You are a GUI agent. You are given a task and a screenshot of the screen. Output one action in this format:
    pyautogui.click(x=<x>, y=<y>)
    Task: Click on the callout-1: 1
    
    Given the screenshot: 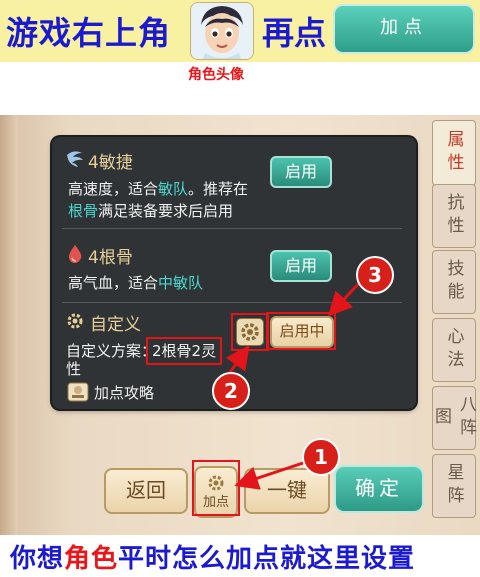 What is the action you would take?
    pyautogui.click(x=321, y=457)
    